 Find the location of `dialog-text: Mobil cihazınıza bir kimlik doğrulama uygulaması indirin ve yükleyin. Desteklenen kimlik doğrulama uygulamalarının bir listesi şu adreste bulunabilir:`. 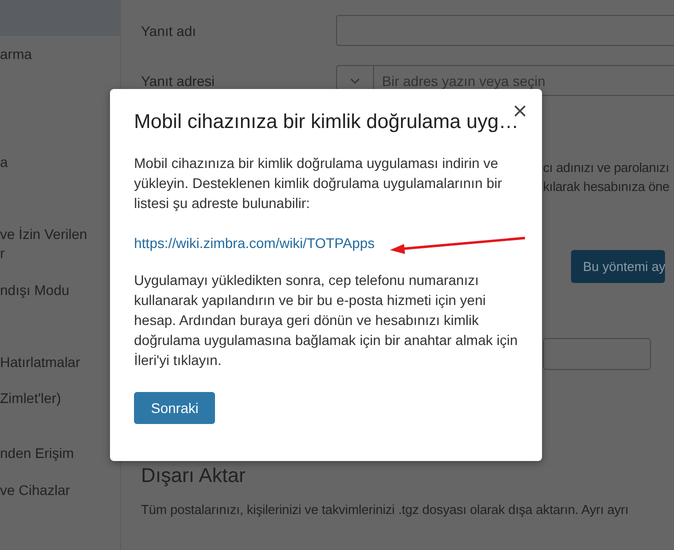

dialog-text: Mobil cihazınıza bir kimlik doğrulama uygulaması indirin ve yükleyin. Desteklenen kimlik doğrulama uygulamalarının bir listesi şu adreste bulunabilir: is located at coordinates (319, 183).